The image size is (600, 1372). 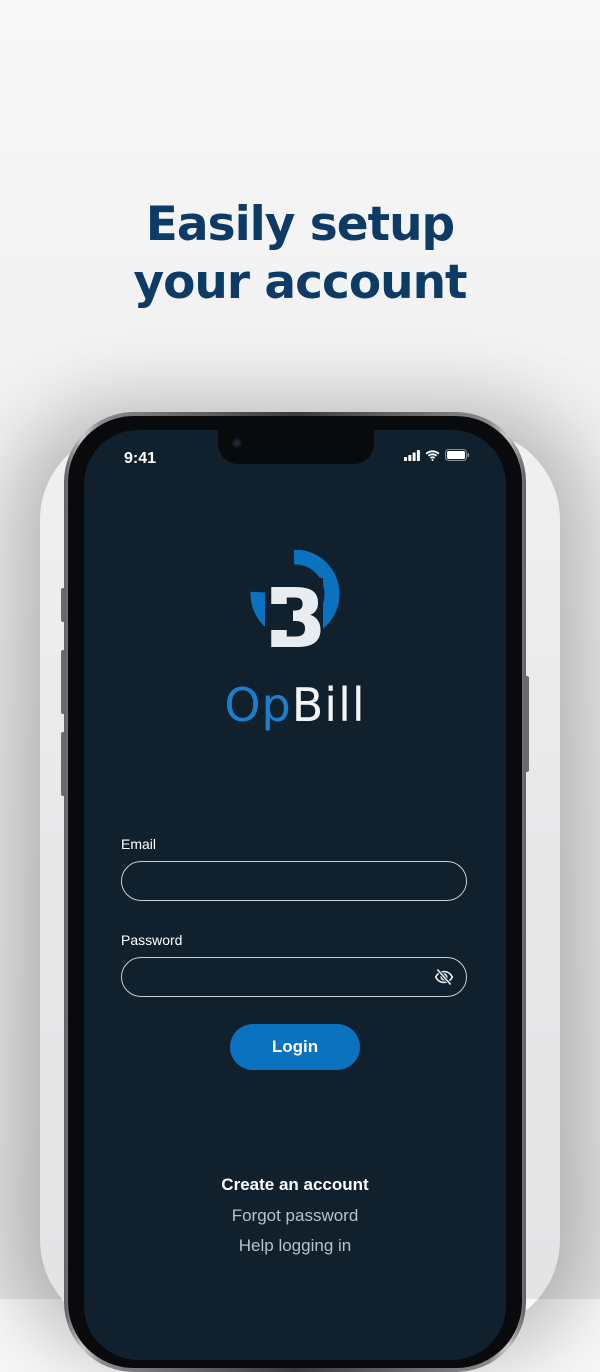 What do you see at coordinates (300, 254) in the screenshot?
I see `promo-headline: Easily setup your account` at bounding box center [300, 254].